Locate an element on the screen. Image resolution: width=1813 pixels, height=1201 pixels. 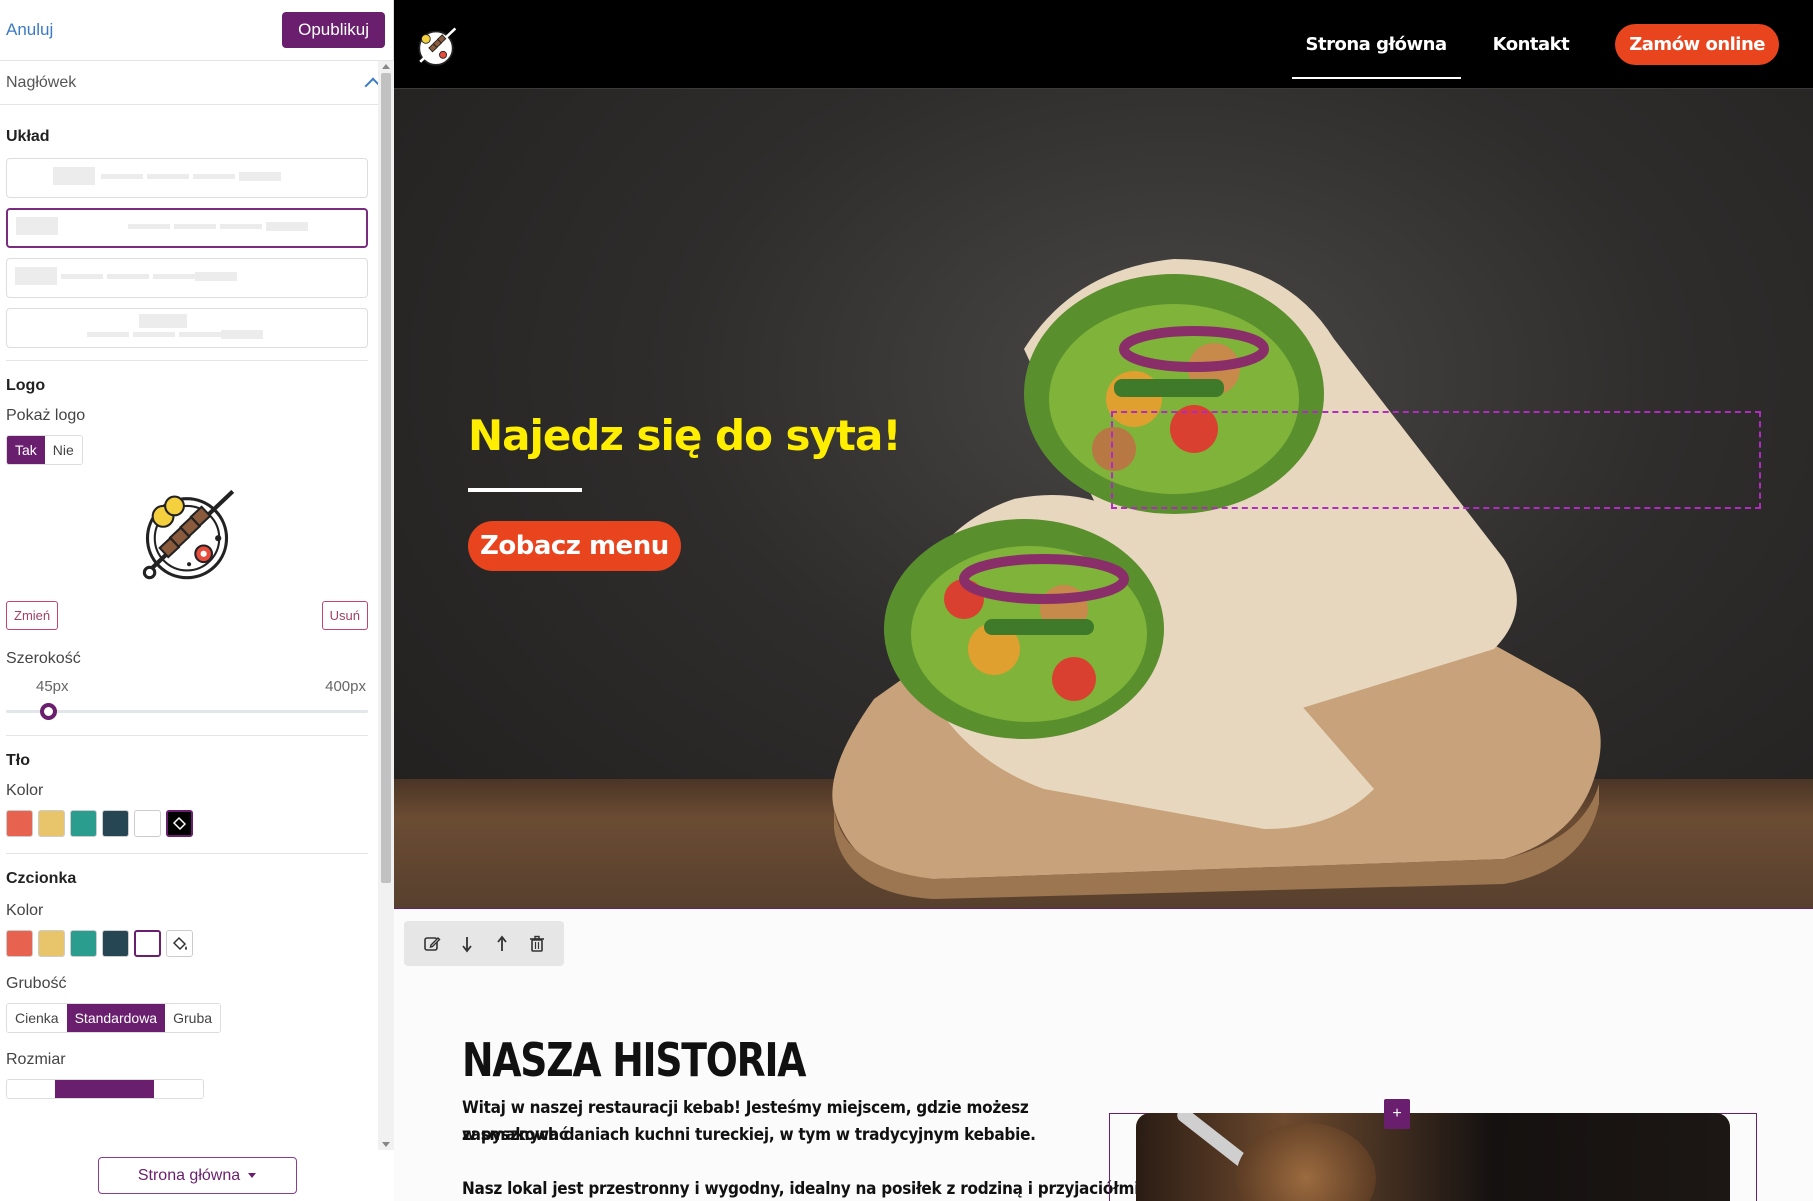
font-swatches is located at coordinates (187, 943).